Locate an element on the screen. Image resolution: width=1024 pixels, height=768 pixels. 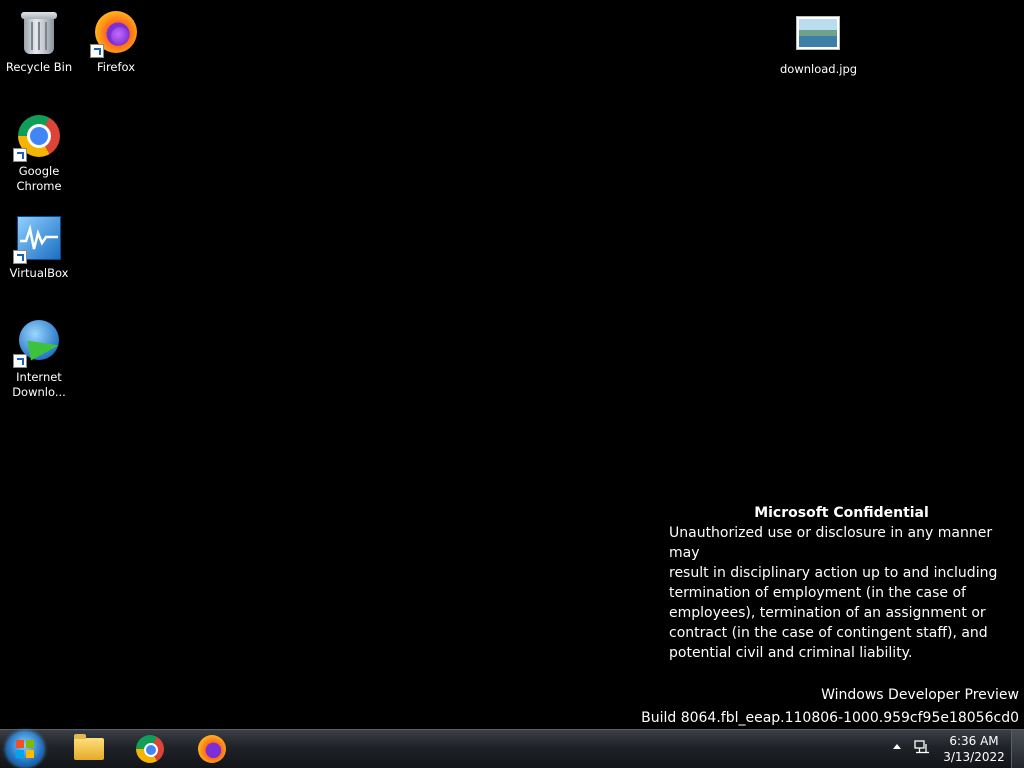
taskbar: 6:36 AM 3/13/2022 is located at coordinates (512, 748).